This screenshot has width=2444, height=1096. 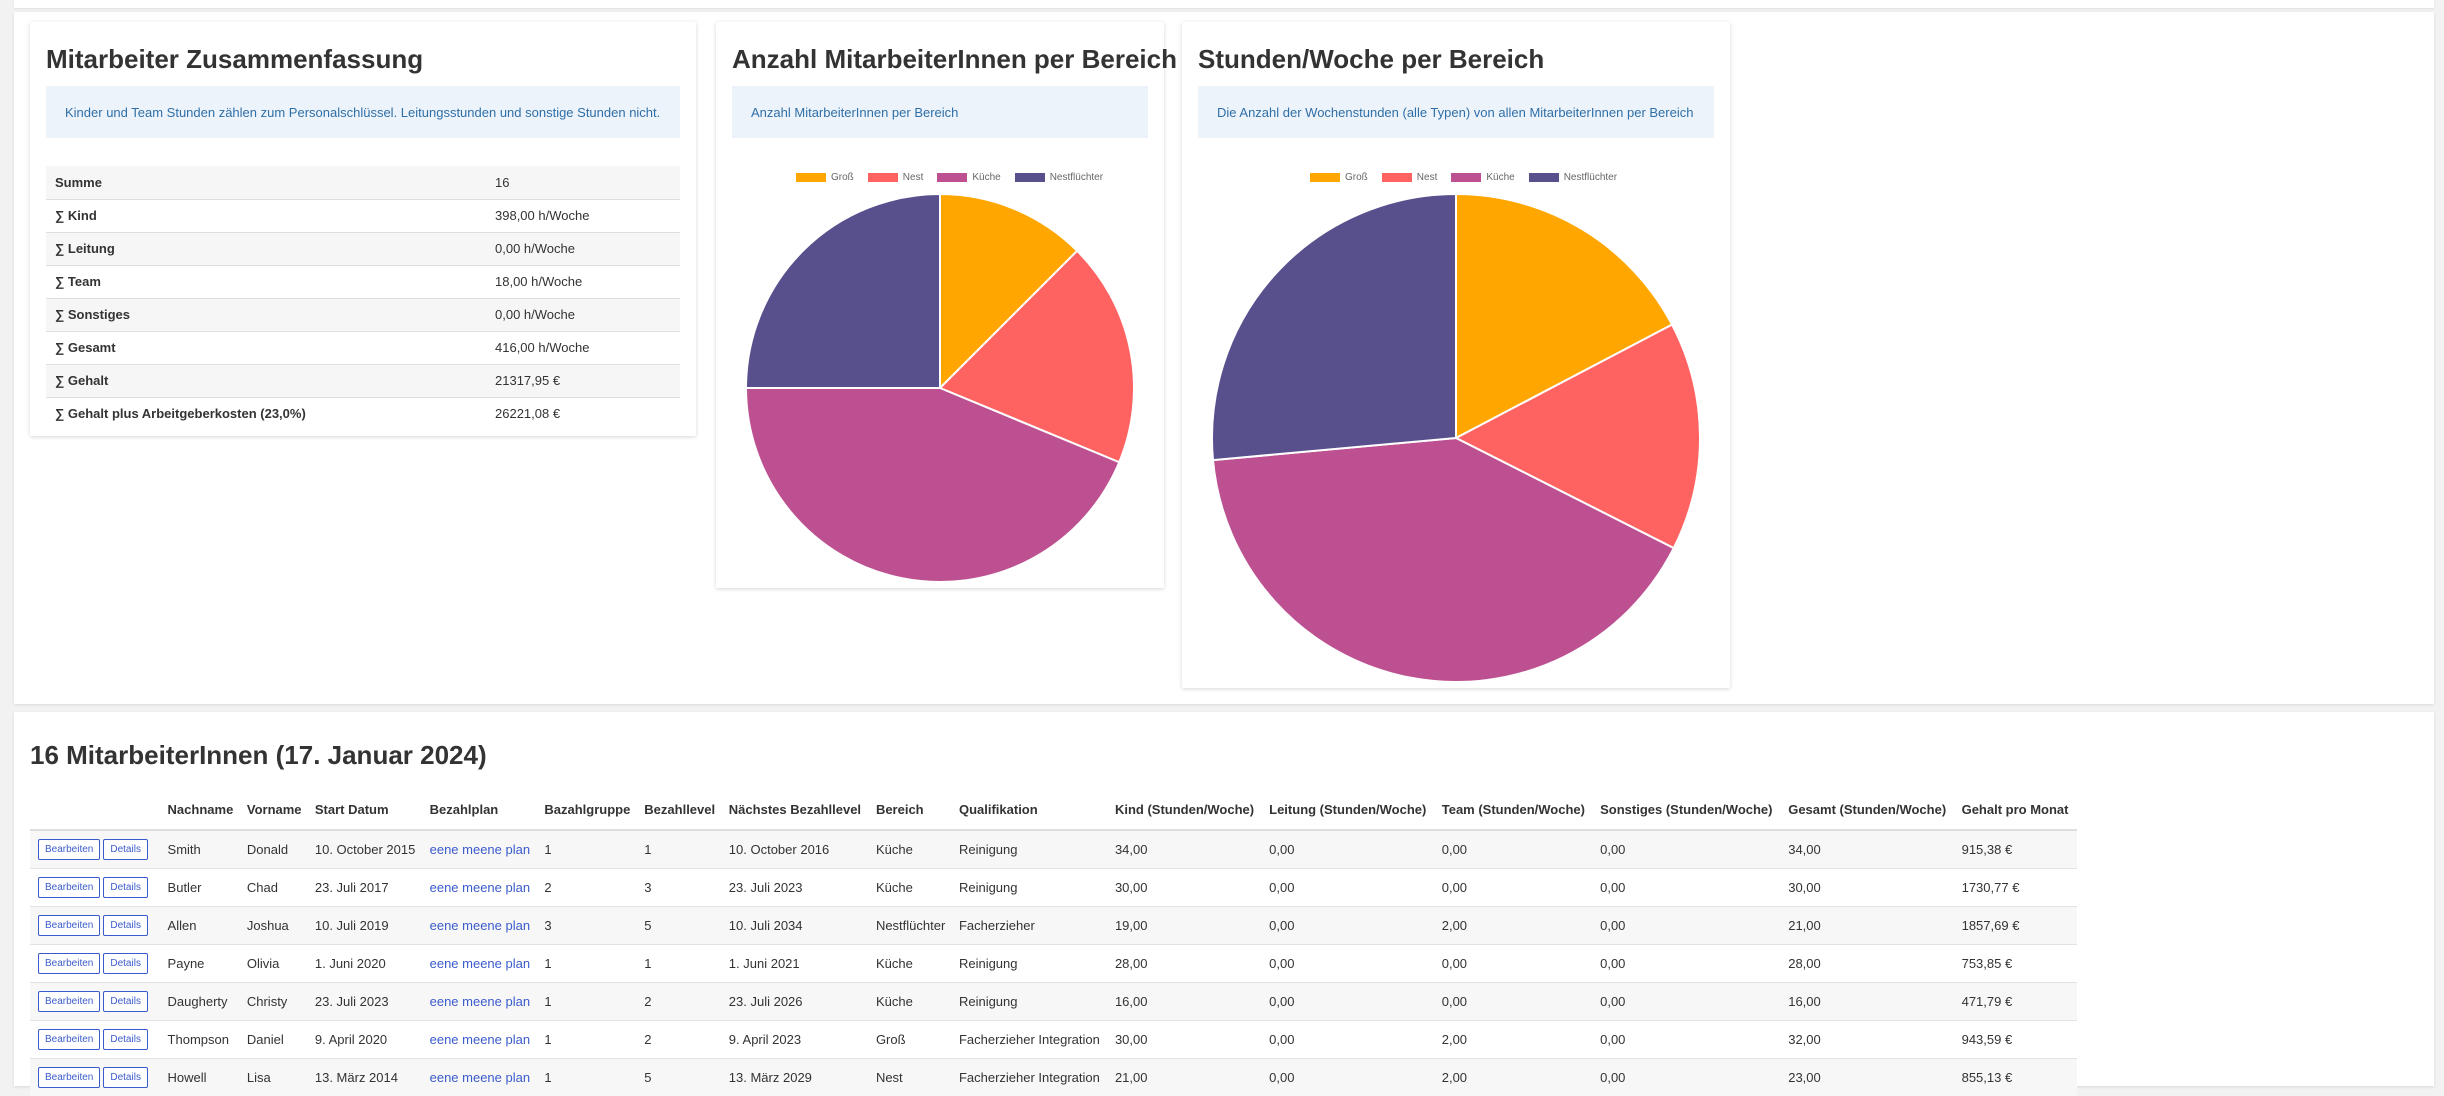 I want to click on table-cell: 1. Juni 2020, so click(x=366, y=962).